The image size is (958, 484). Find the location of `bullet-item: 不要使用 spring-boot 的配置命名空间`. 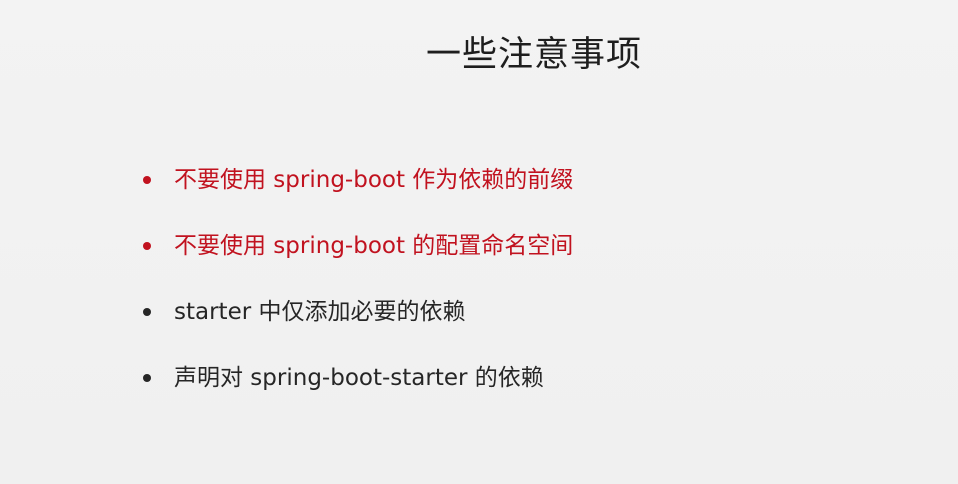

bullet-item: 不要使用 spring-boot 的配置命名空间 is located at coordinates (358, 259).